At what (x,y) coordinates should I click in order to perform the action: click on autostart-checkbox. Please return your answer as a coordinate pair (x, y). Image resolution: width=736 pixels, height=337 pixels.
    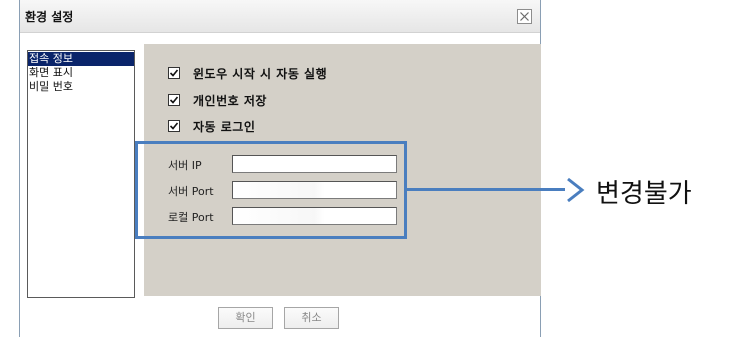
    Looking at the image, I should click on (174, 73).